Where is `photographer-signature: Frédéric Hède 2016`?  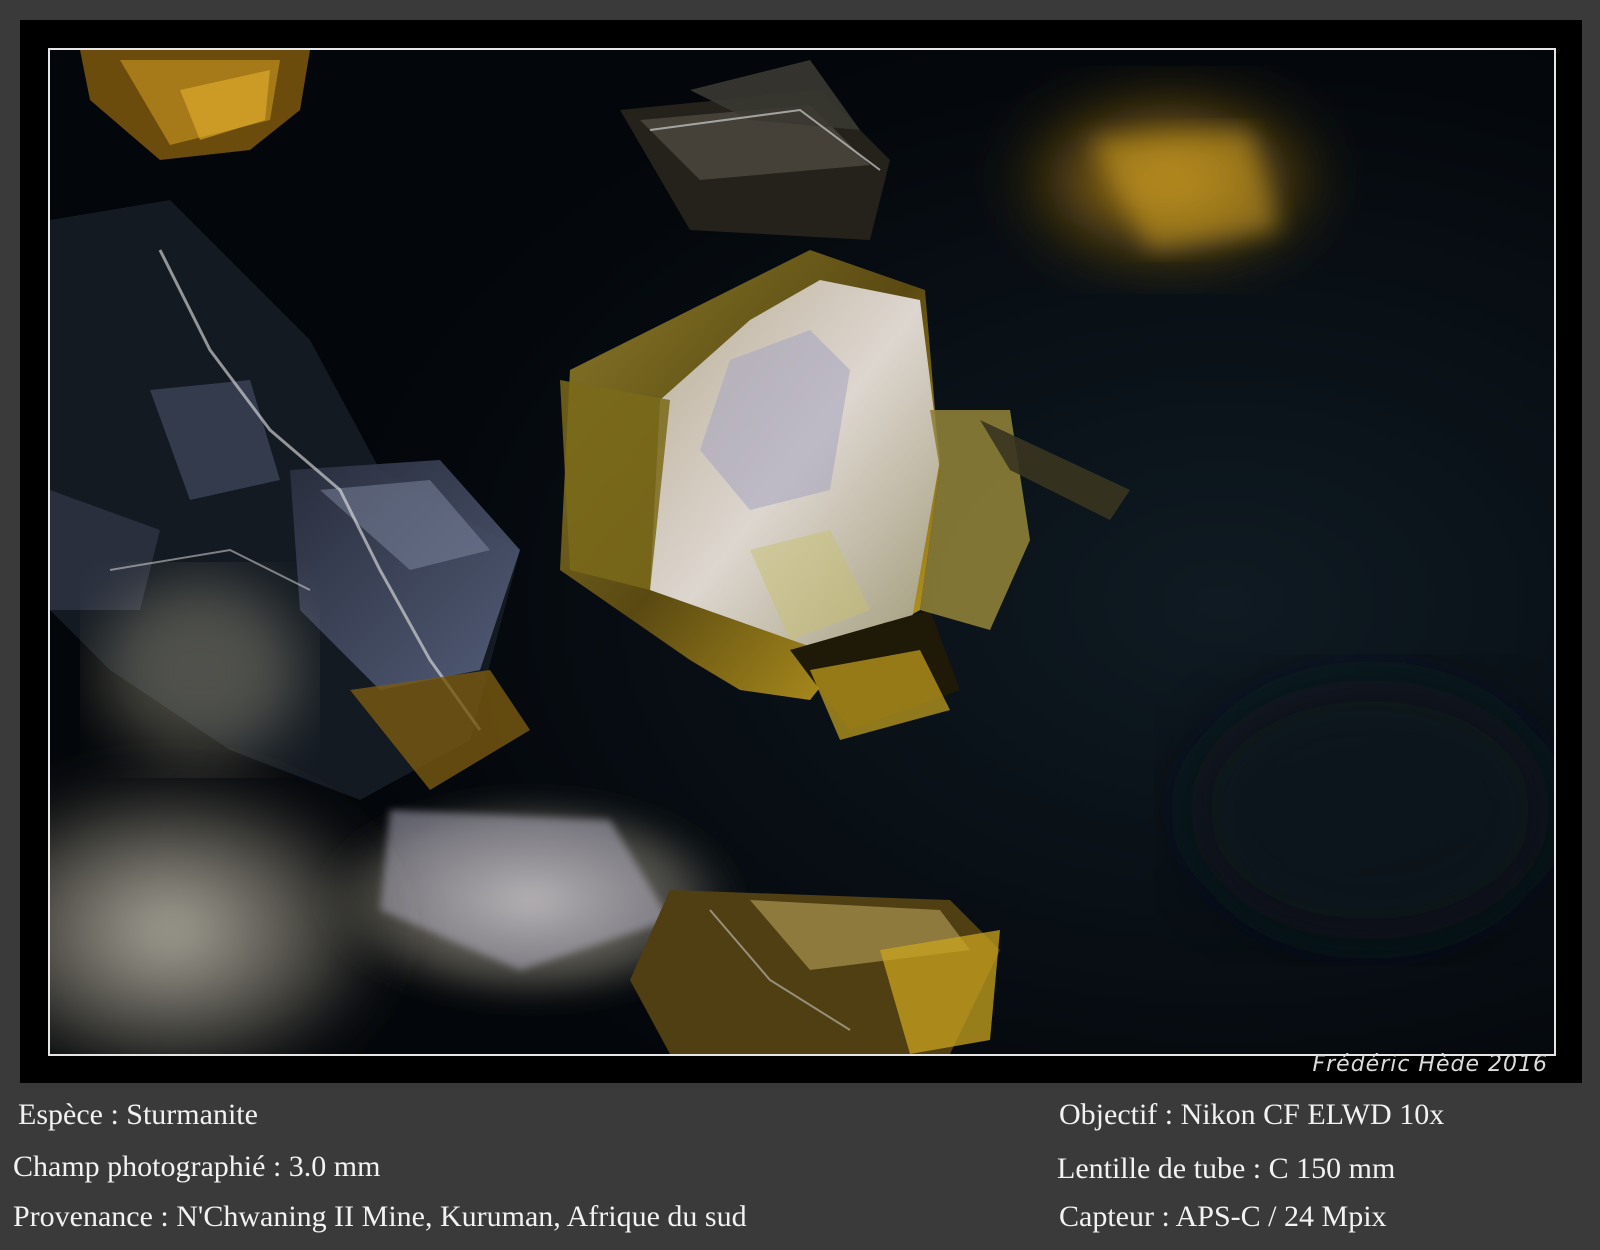
photographer-signature: Frédéric Hède 2016 is located at coordinates (1430, 1064).